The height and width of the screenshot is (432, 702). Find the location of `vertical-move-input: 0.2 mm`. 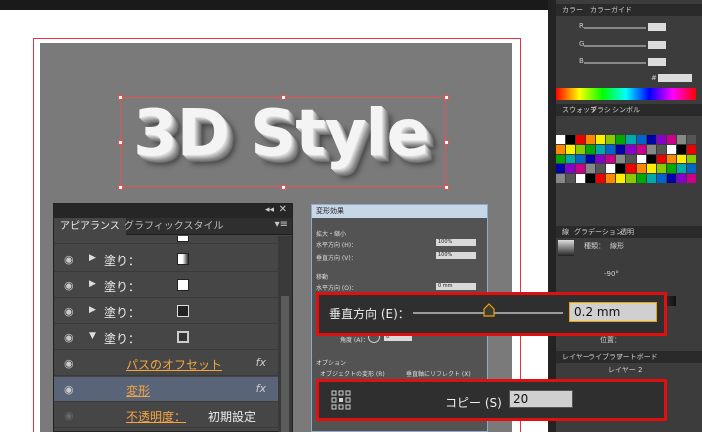

vertical-move-input: 0.2 mm is located at coordinates (613, 312).